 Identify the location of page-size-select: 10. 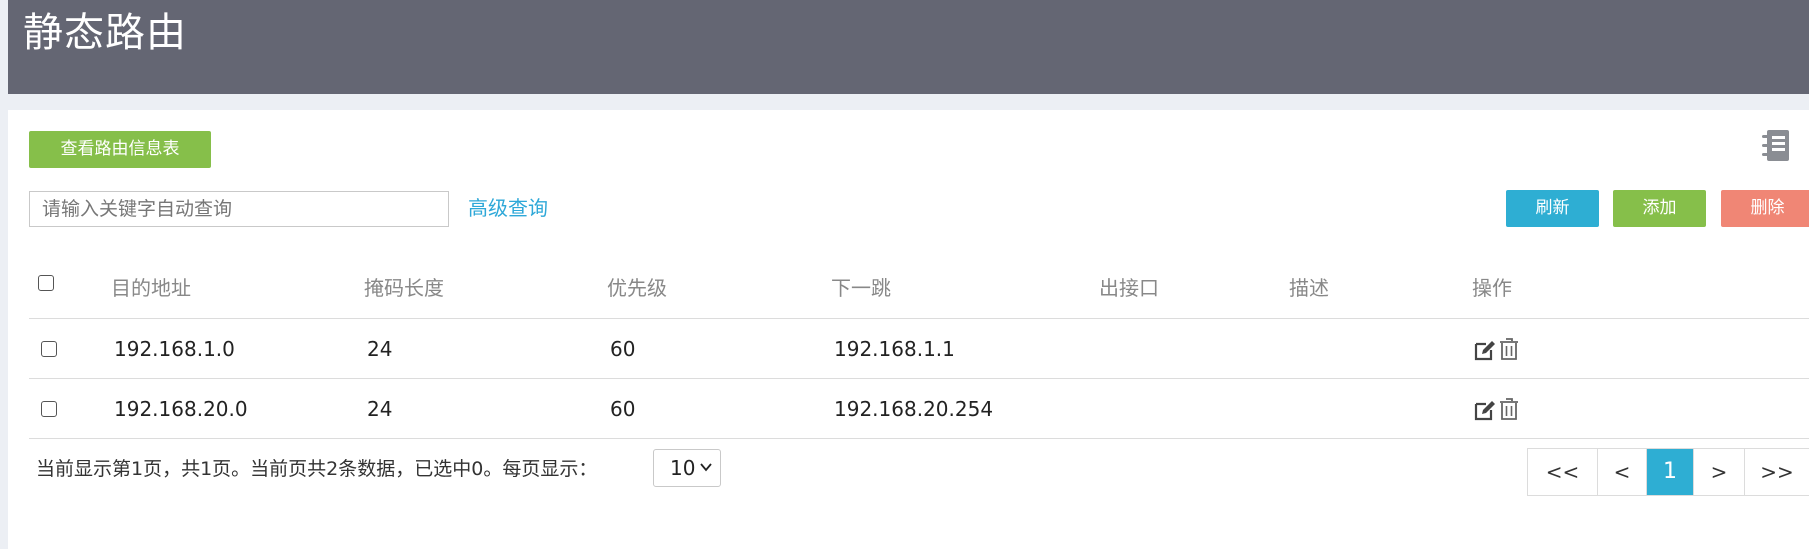
(687, 468).